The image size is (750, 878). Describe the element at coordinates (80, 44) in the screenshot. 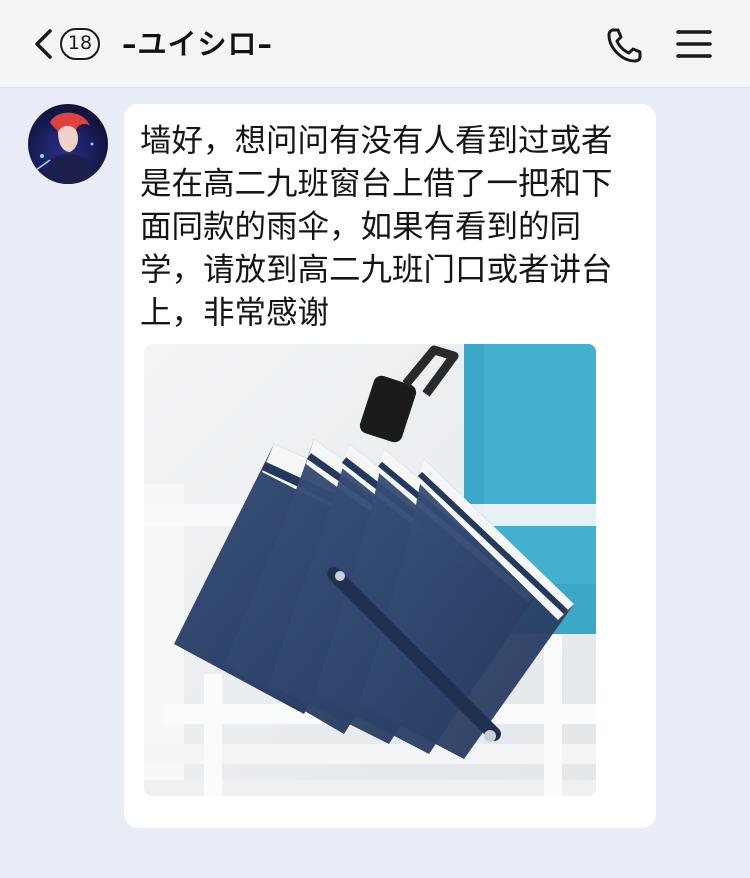

I see `unread-count-badge: 18` at that location.